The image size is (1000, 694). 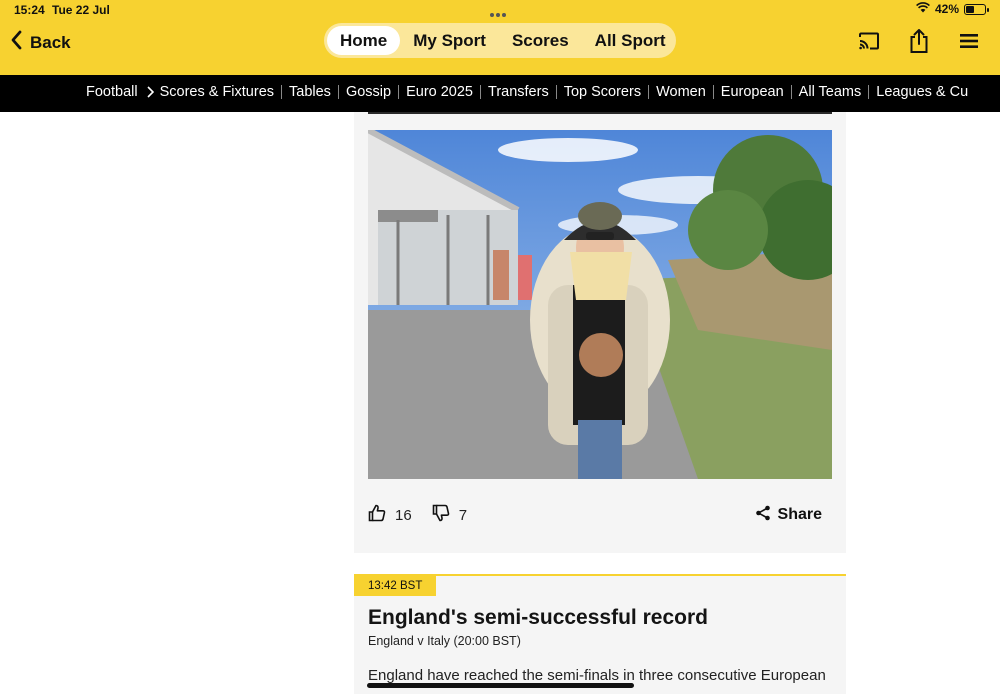 What do you see at coordinates (81, 10) in the screenshot?
I see `status-date: Tue 22 Jul` at bounding box center [81, 10].